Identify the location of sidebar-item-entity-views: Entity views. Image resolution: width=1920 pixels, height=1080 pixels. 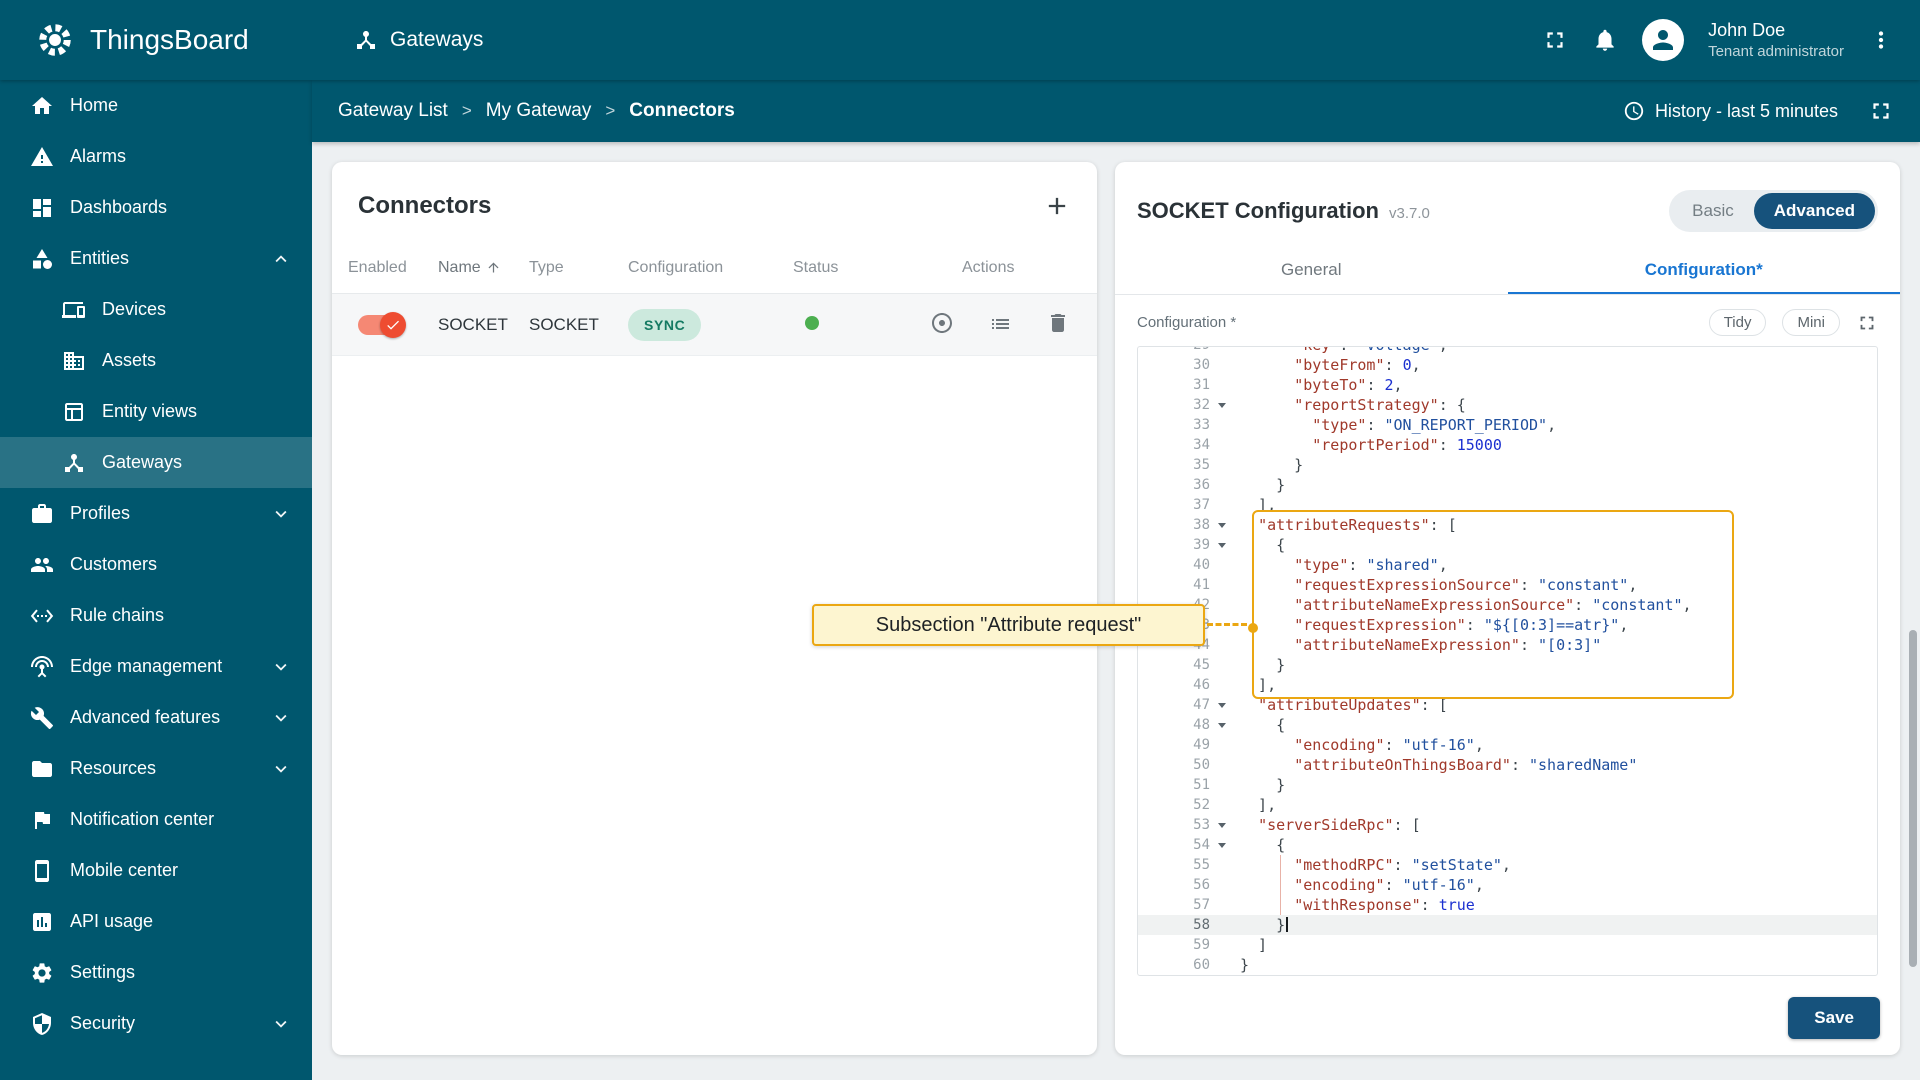
(156, 411).